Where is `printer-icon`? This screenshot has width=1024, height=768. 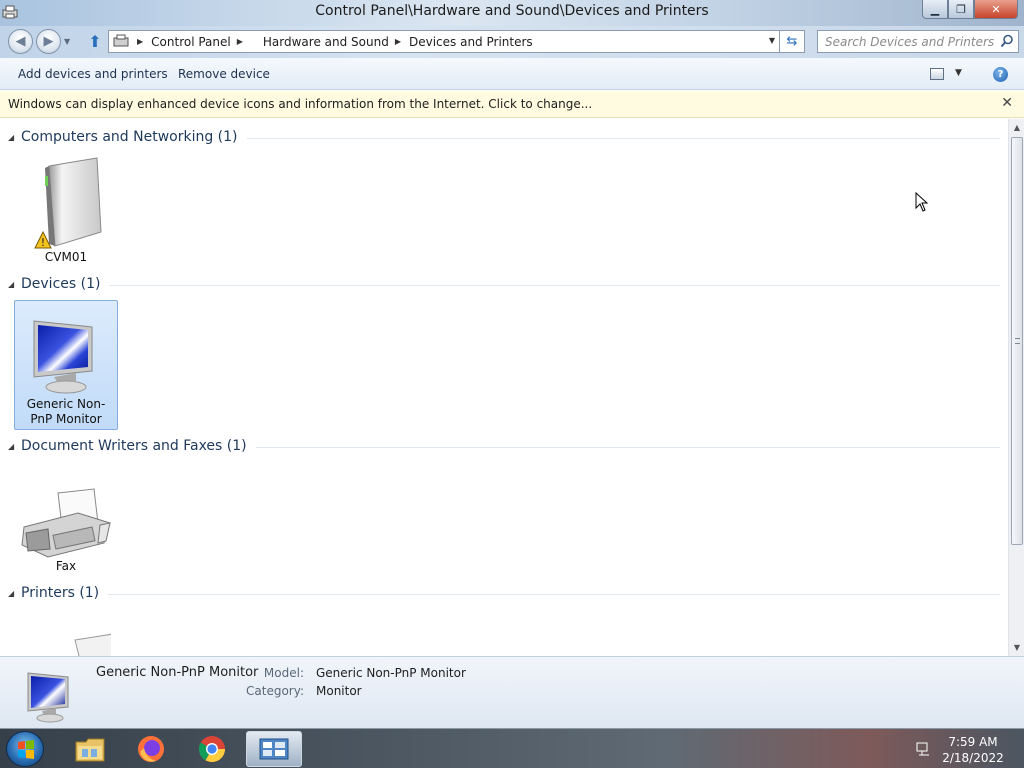 printer-icon is located at coordinates (66, 642).